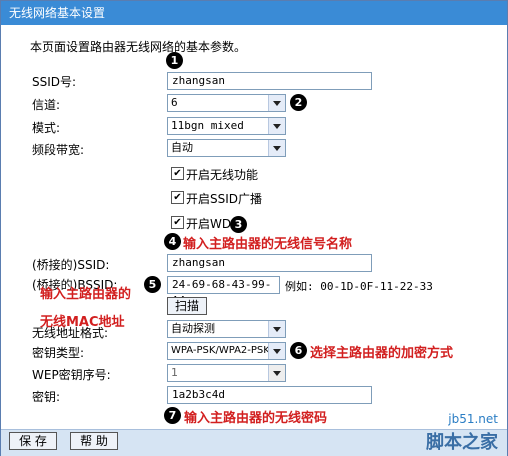 The width and height of the screenshot is (508, 456). I want to click on bandwidth-select: 自动, so click(226, 148).